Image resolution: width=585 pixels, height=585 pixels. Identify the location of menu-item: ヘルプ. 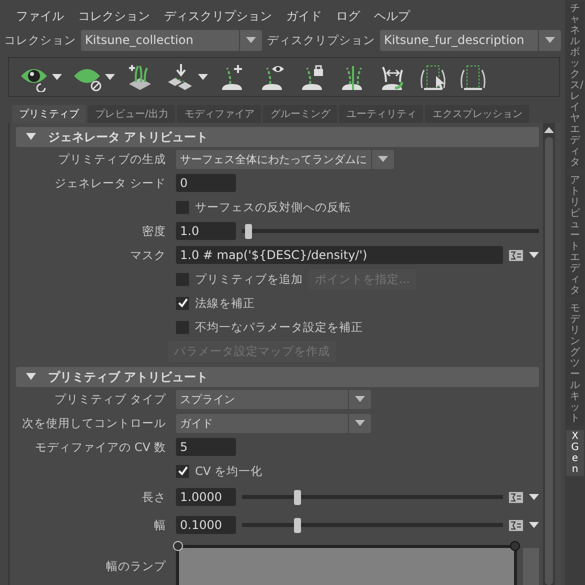
(392, 18).